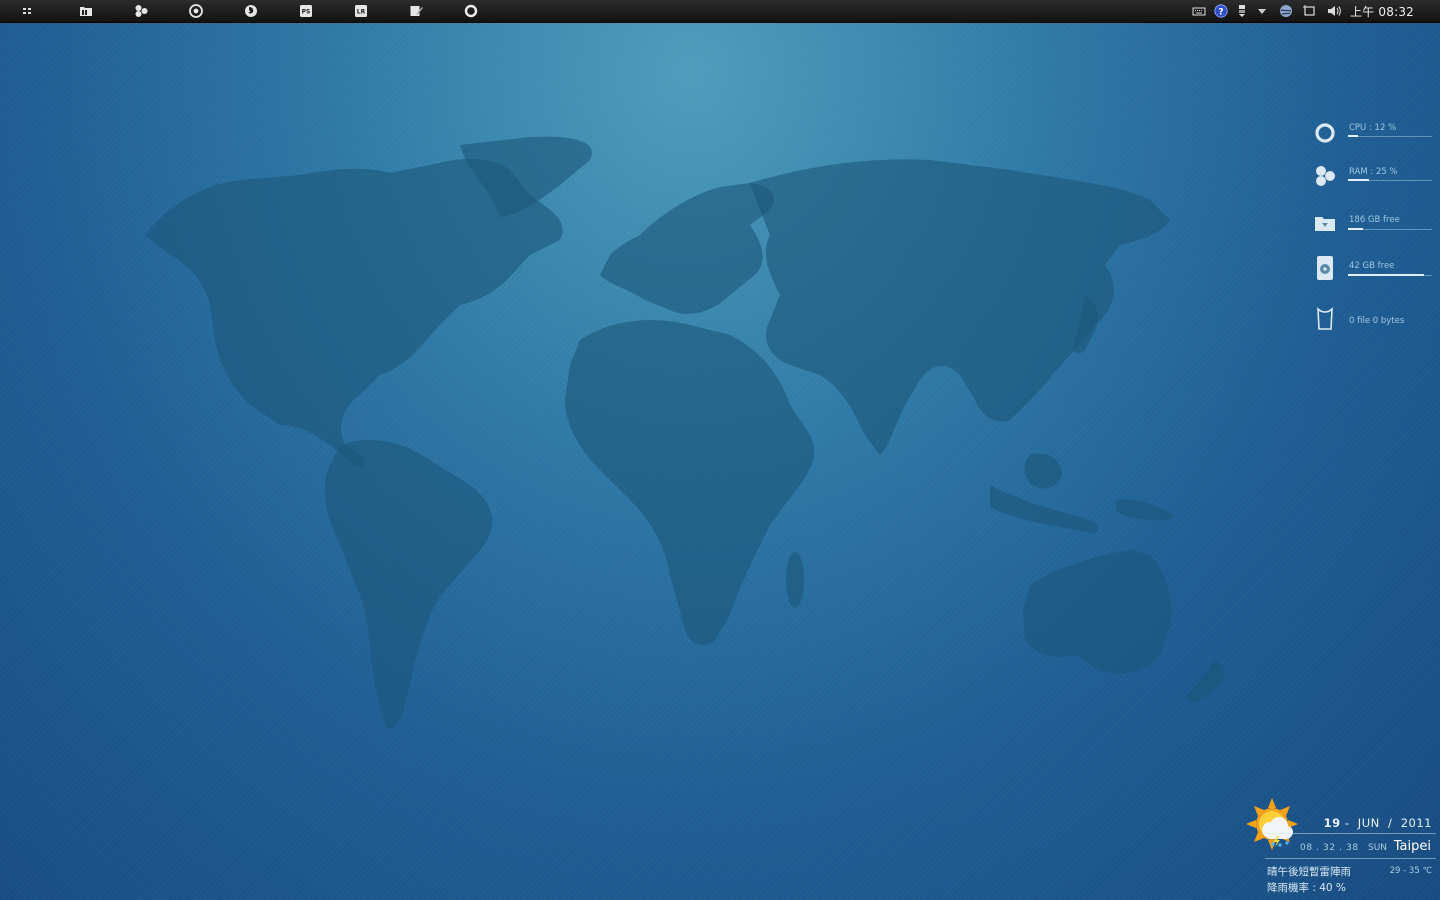 This screenshot has width=1440, height=900. I want to click on recycle-bin-meter: 0 file 0 bytes, so click(1373, 321).